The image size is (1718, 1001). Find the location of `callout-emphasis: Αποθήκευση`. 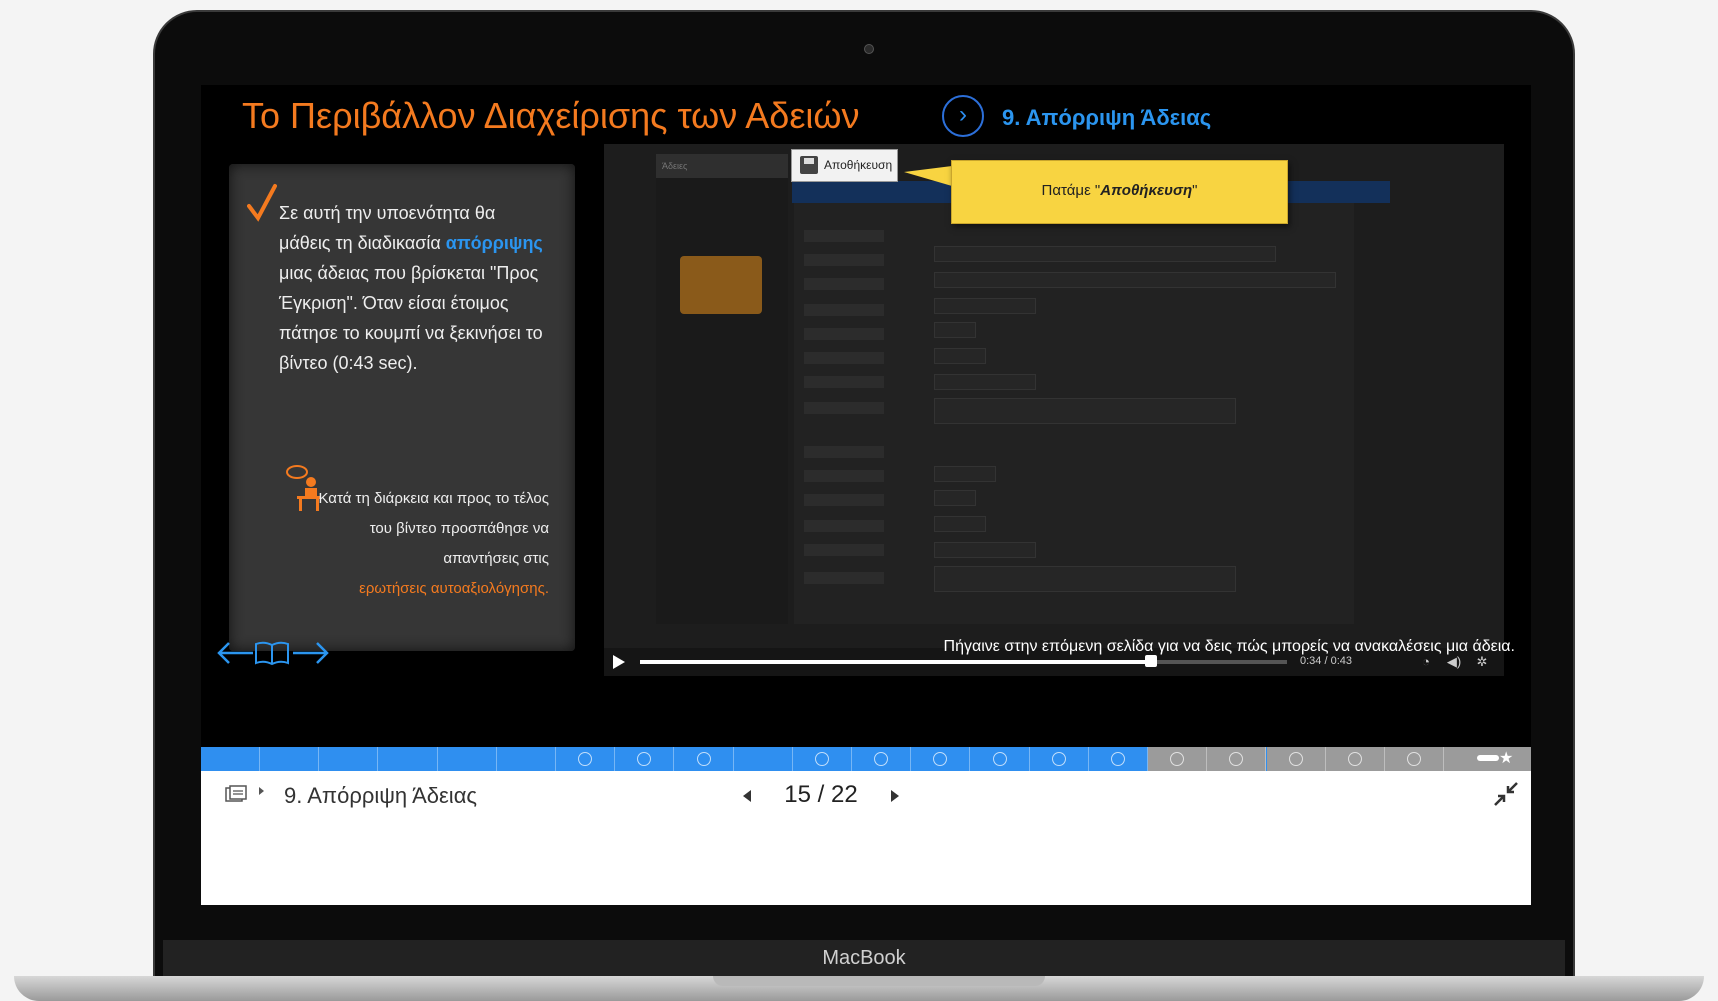

callout-emphasis: Αποθήκευση is located at coordinates (1146, 190).